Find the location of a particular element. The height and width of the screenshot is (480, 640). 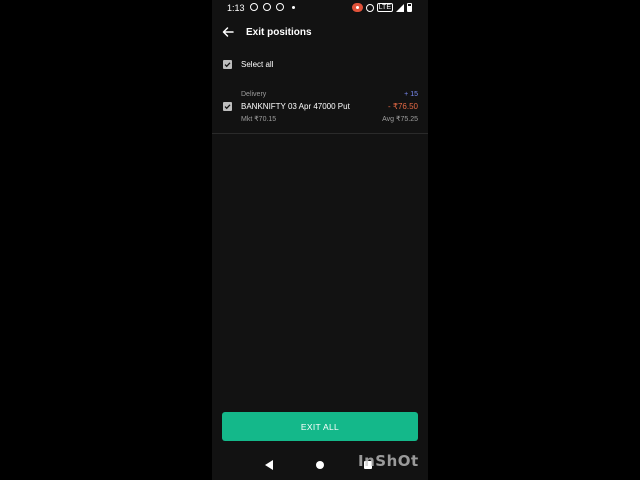

status-bar: 1:13 LTE is located at coordinates (320, 8).